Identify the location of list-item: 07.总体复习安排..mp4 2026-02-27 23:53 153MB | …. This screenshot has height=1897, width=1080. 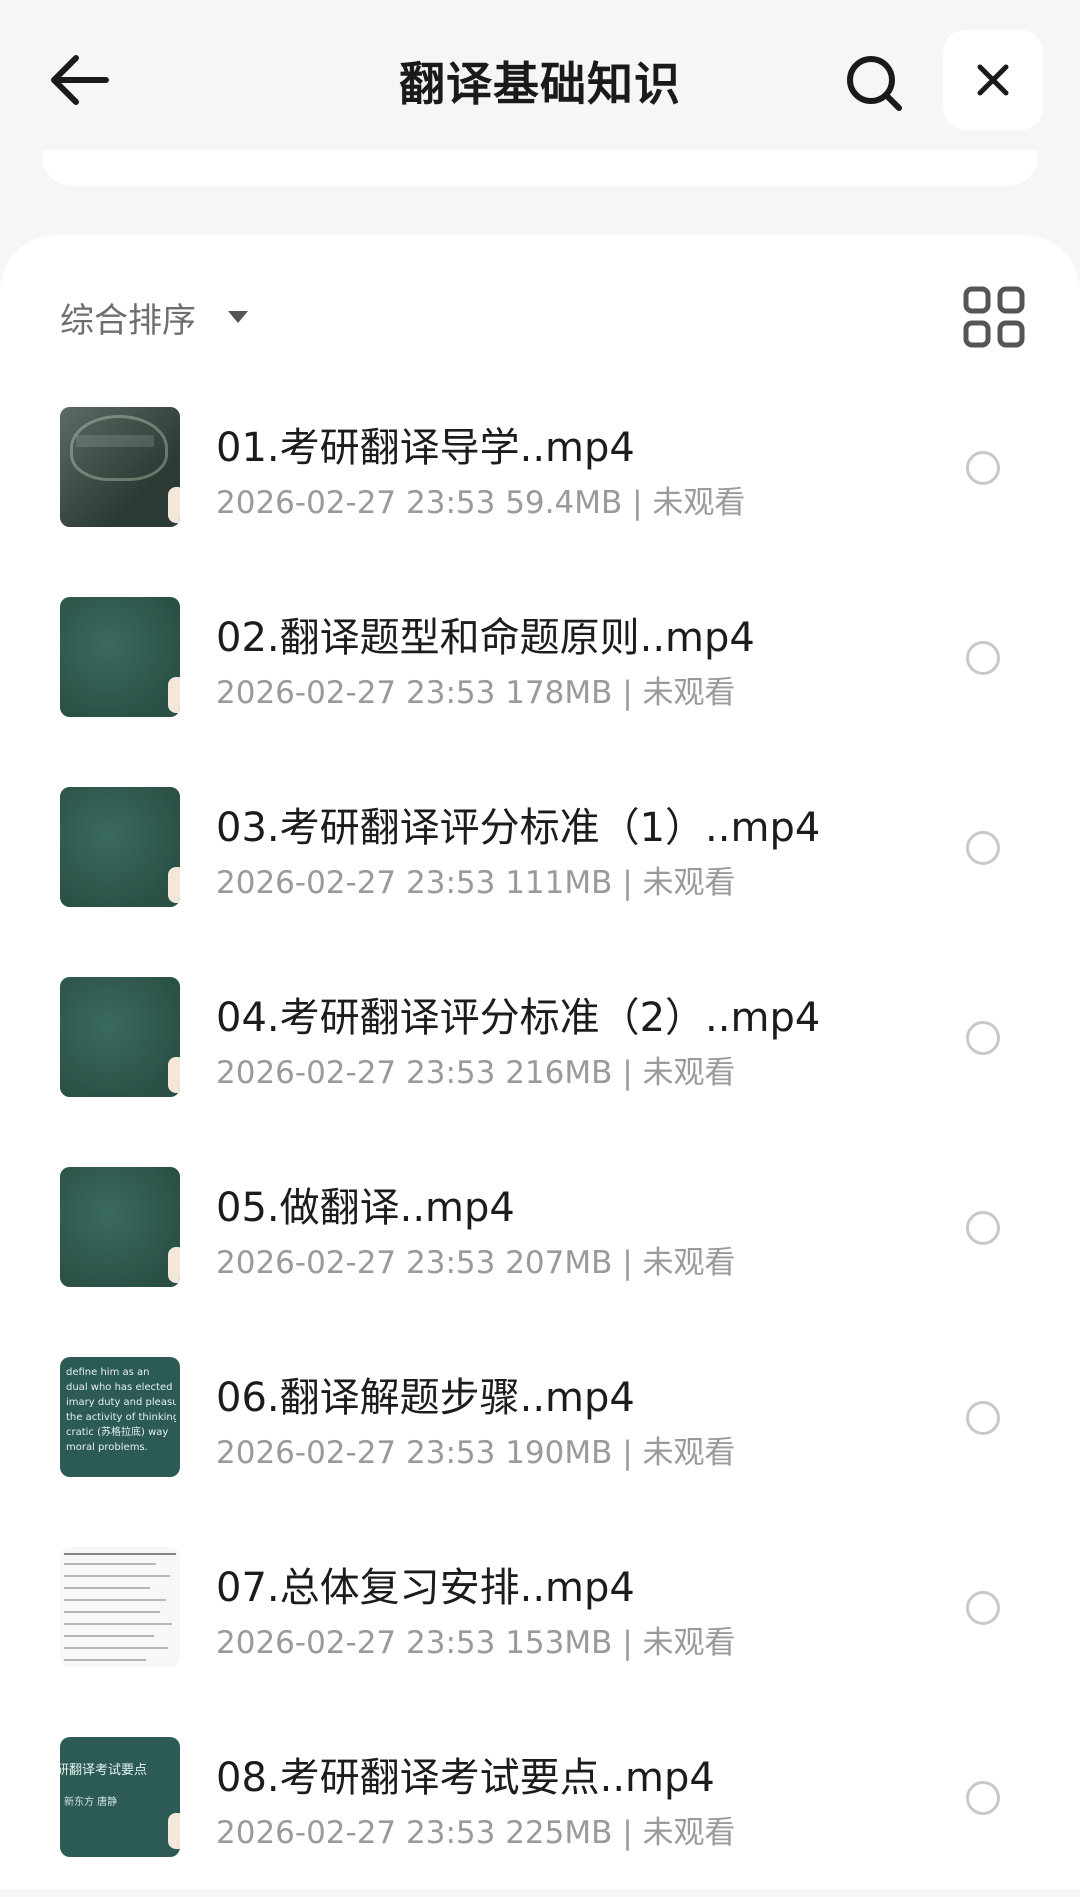
(540, 1612).